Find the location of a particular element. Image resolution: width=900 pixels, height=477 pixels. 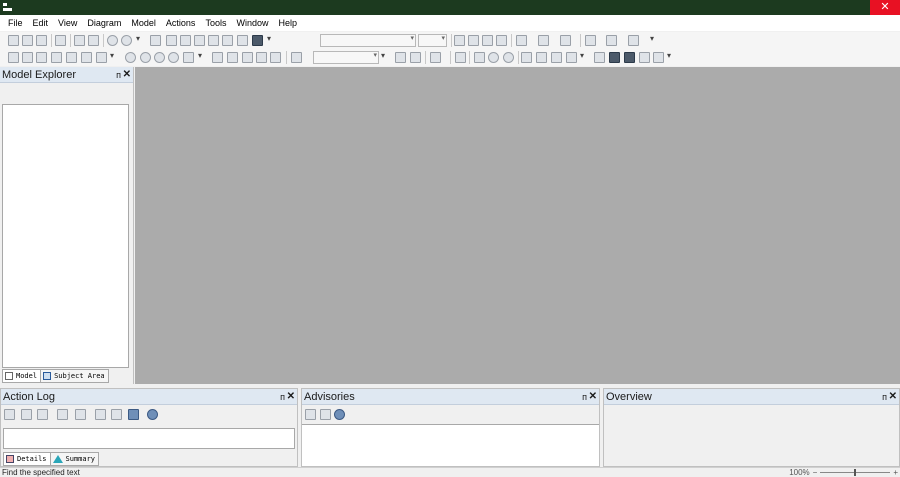

refresh-icon is located at coordinates (493, 57).